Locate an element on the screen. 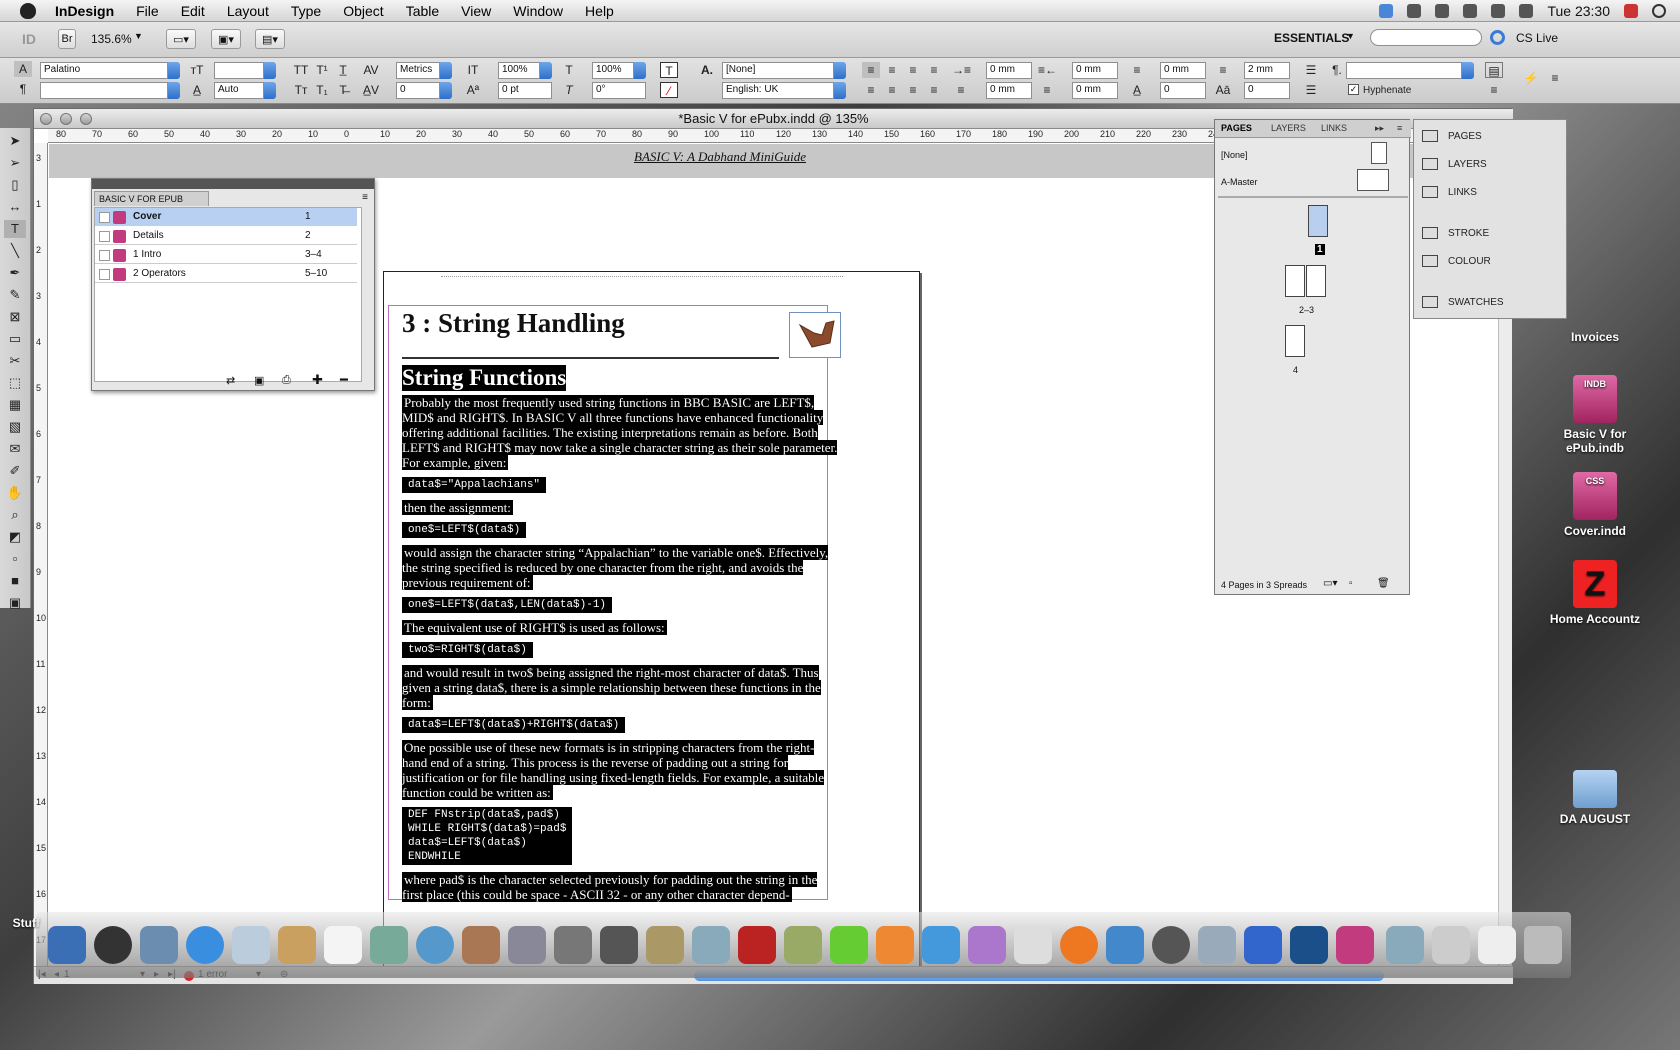 The image size is (1680, 1050). itunes-icon is located at coordinates (435, 945).